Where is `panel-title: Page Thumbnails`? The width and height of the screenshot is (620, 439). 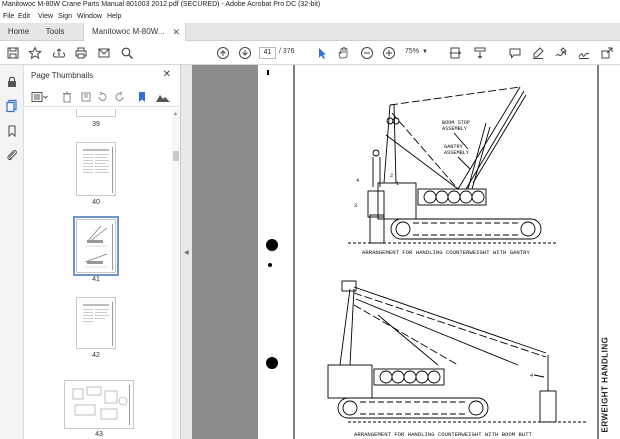 panel-title: Page Thumbnails is located at coordinates (62, 75).